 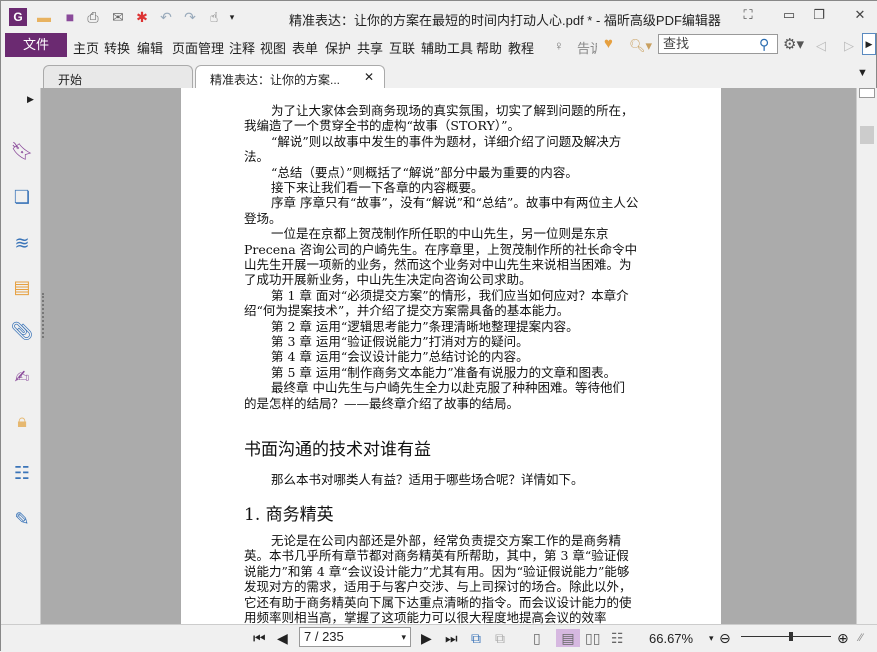 I want to click on signature-icon: ✍, so click(x=22, y=377).